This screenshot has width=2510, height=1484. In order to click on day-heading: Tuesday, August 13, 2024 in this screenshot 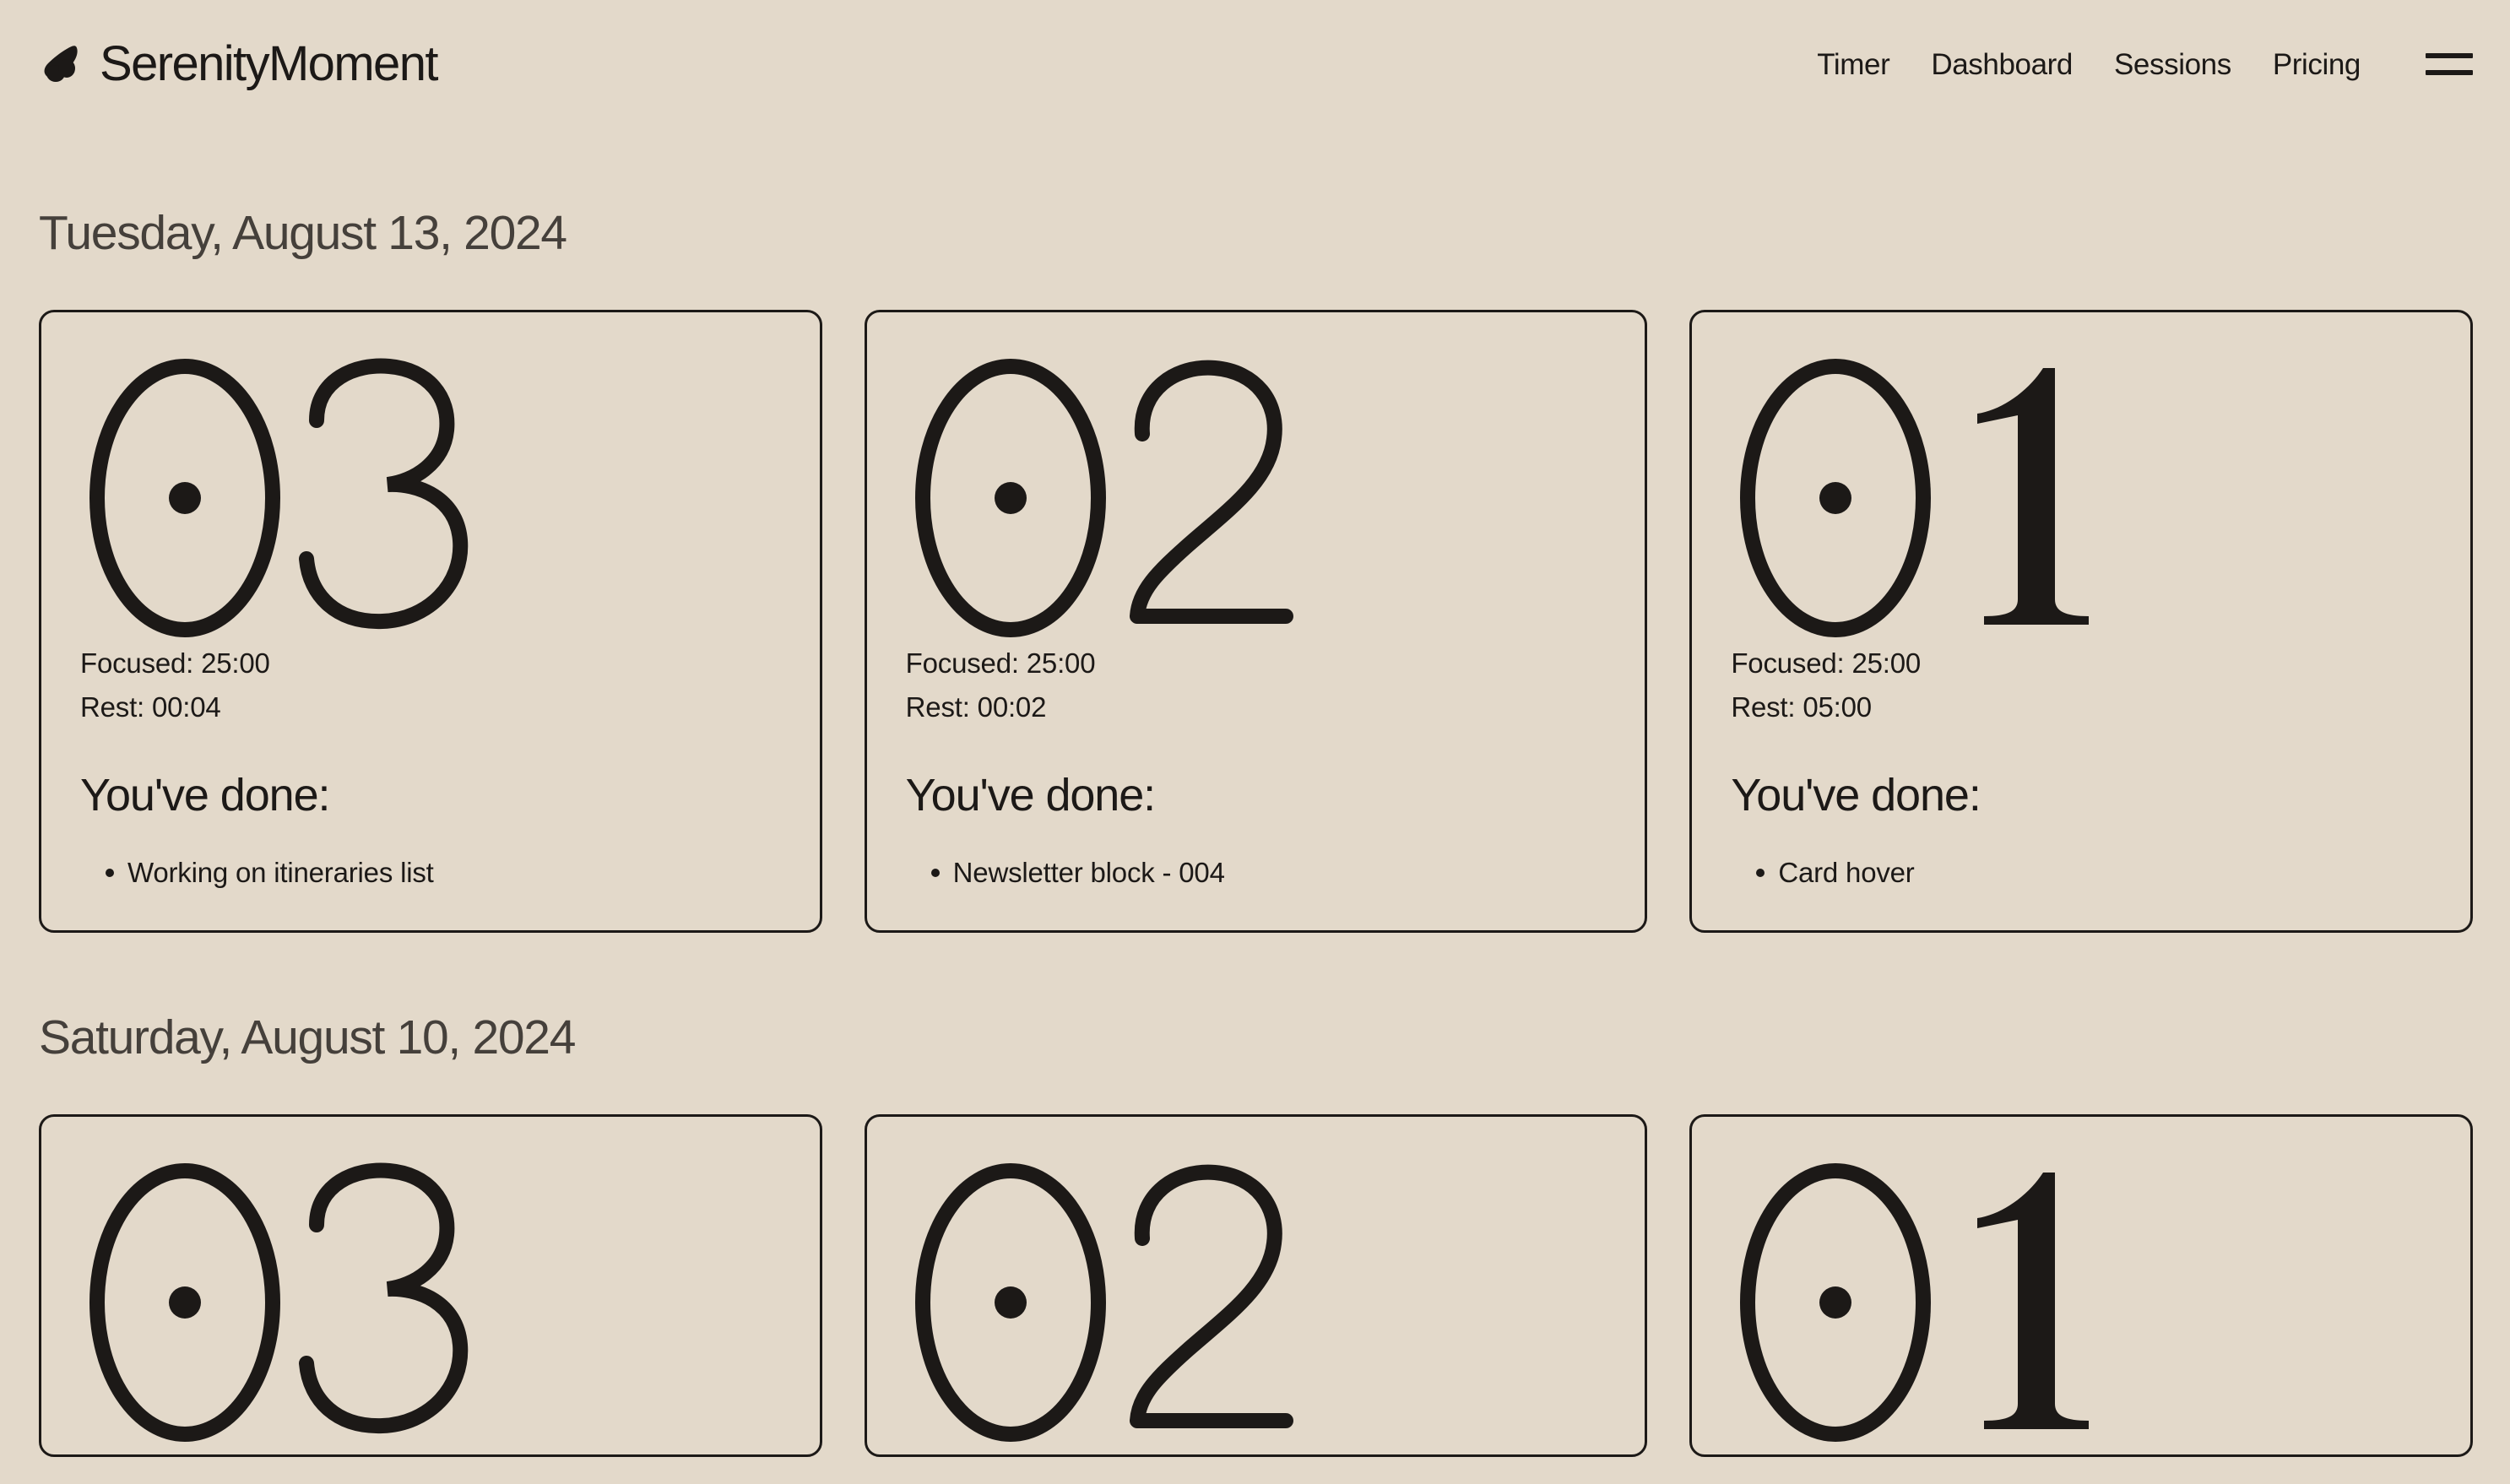, I will do `click(303, 233)`.